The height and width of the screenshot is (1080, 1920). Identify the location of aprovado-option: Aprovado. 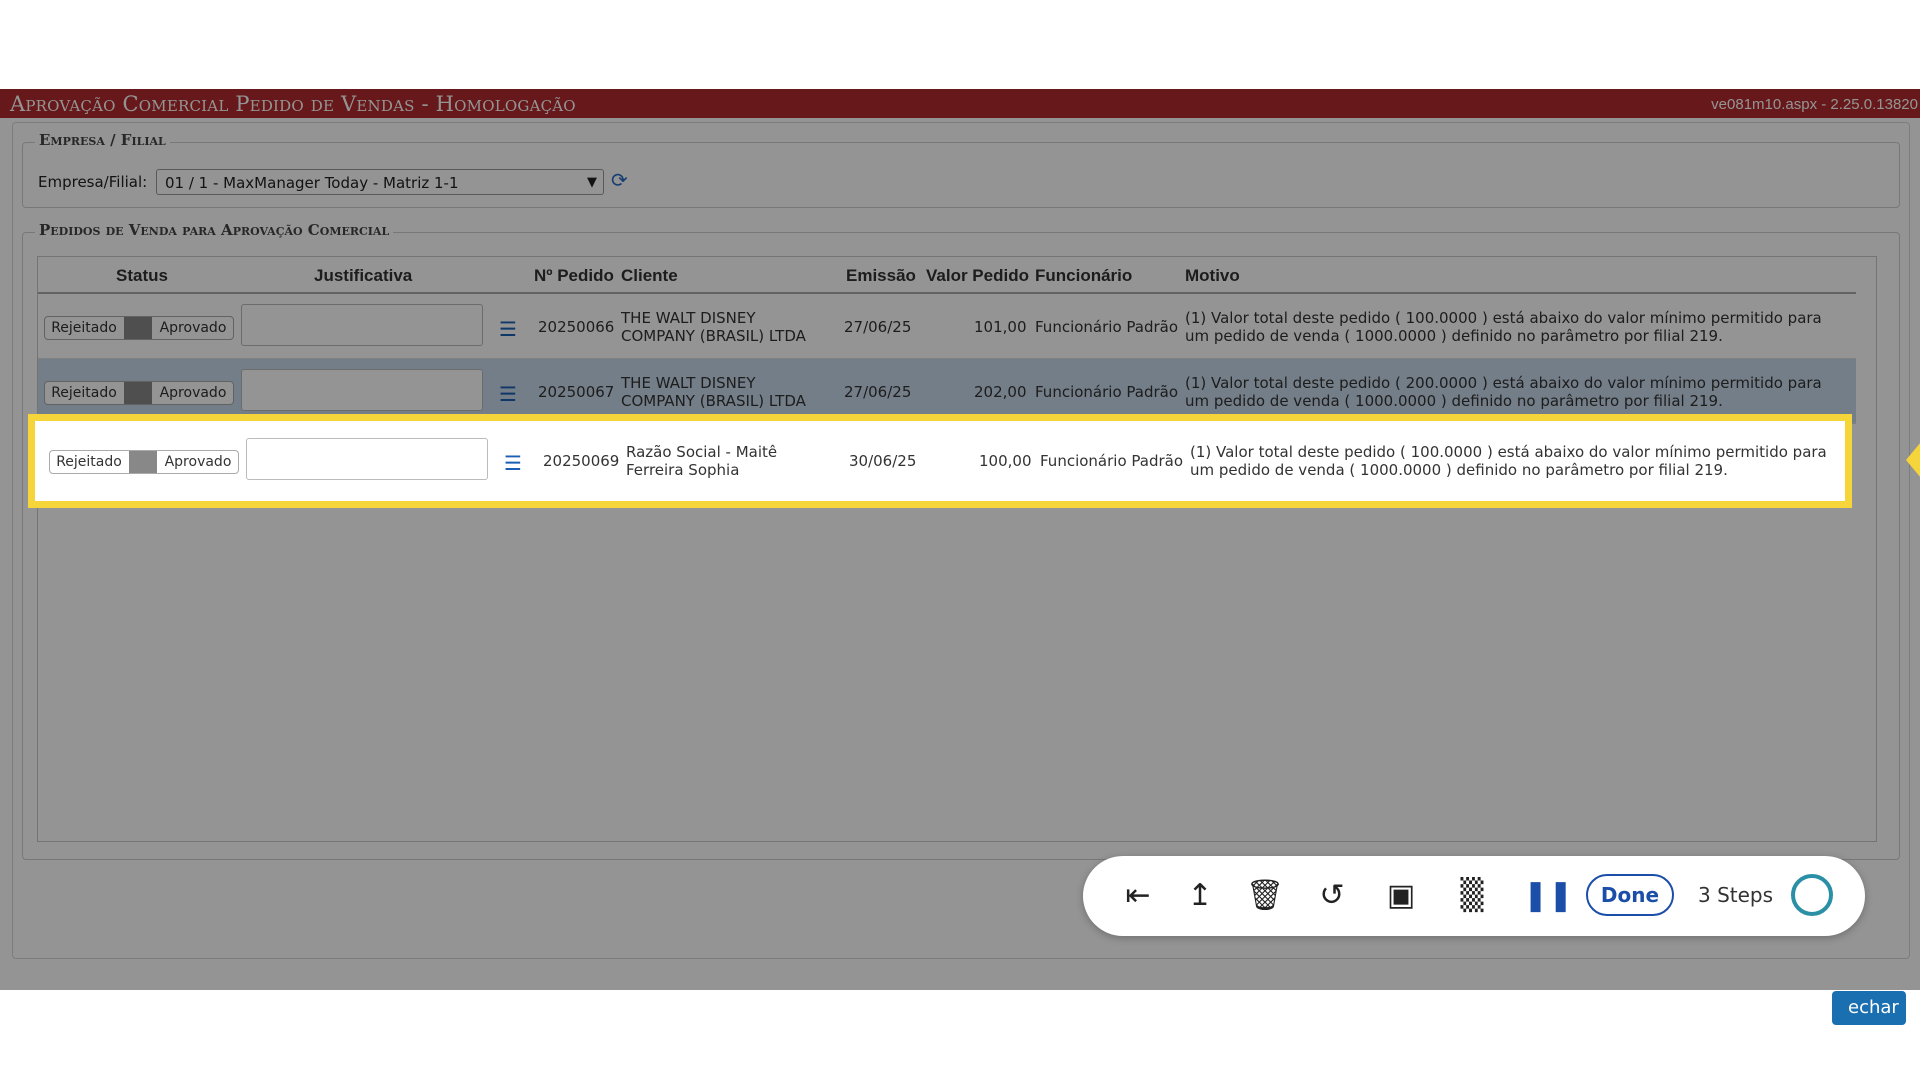
(198, 462).